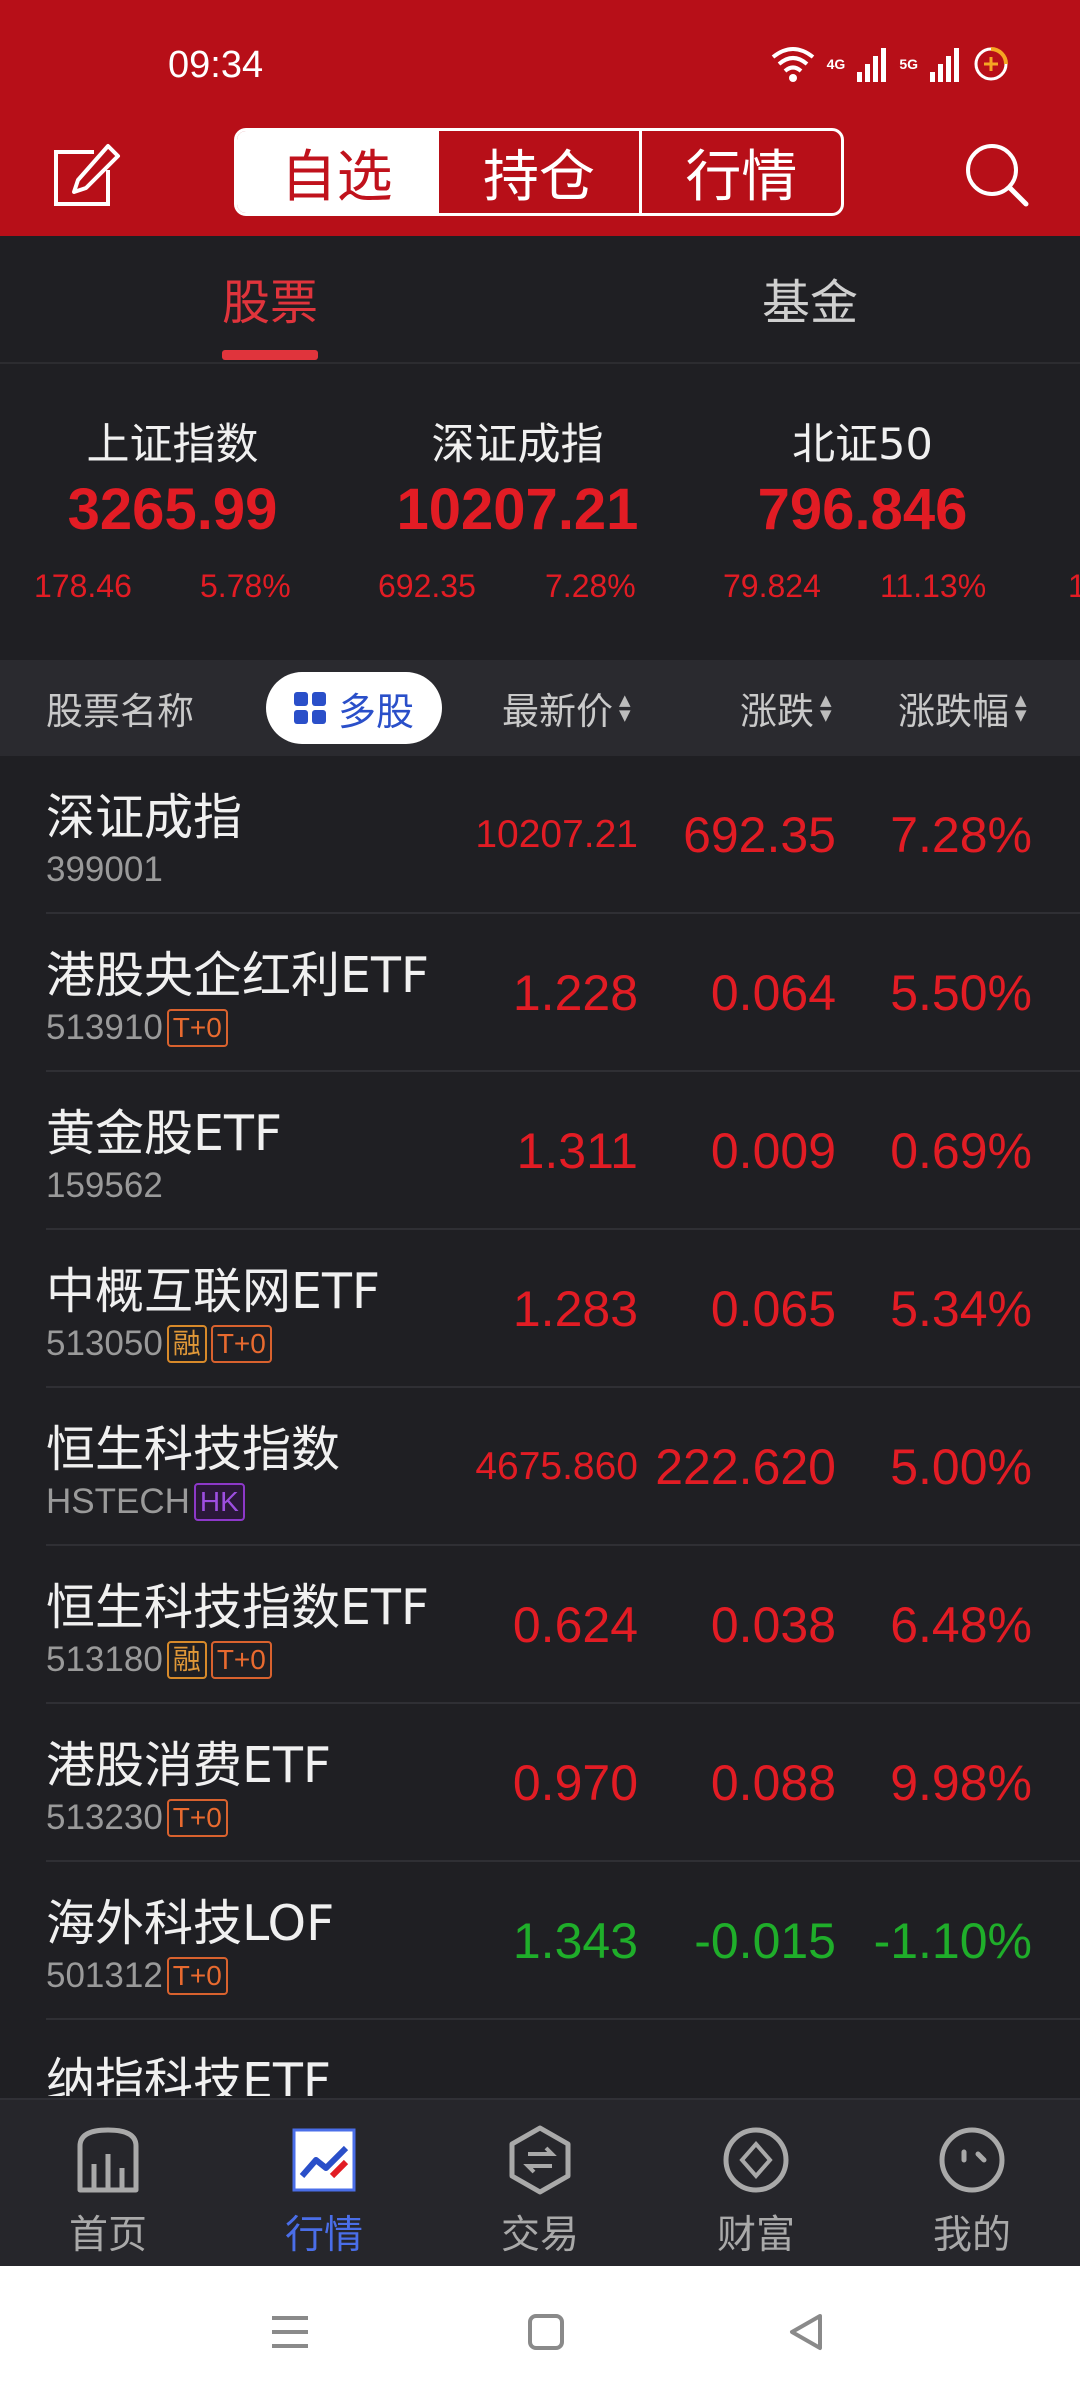 This screenshot has height=2400, width=1080. I want to click on security-name: 港股央企红利ETF, so click(238, 975).